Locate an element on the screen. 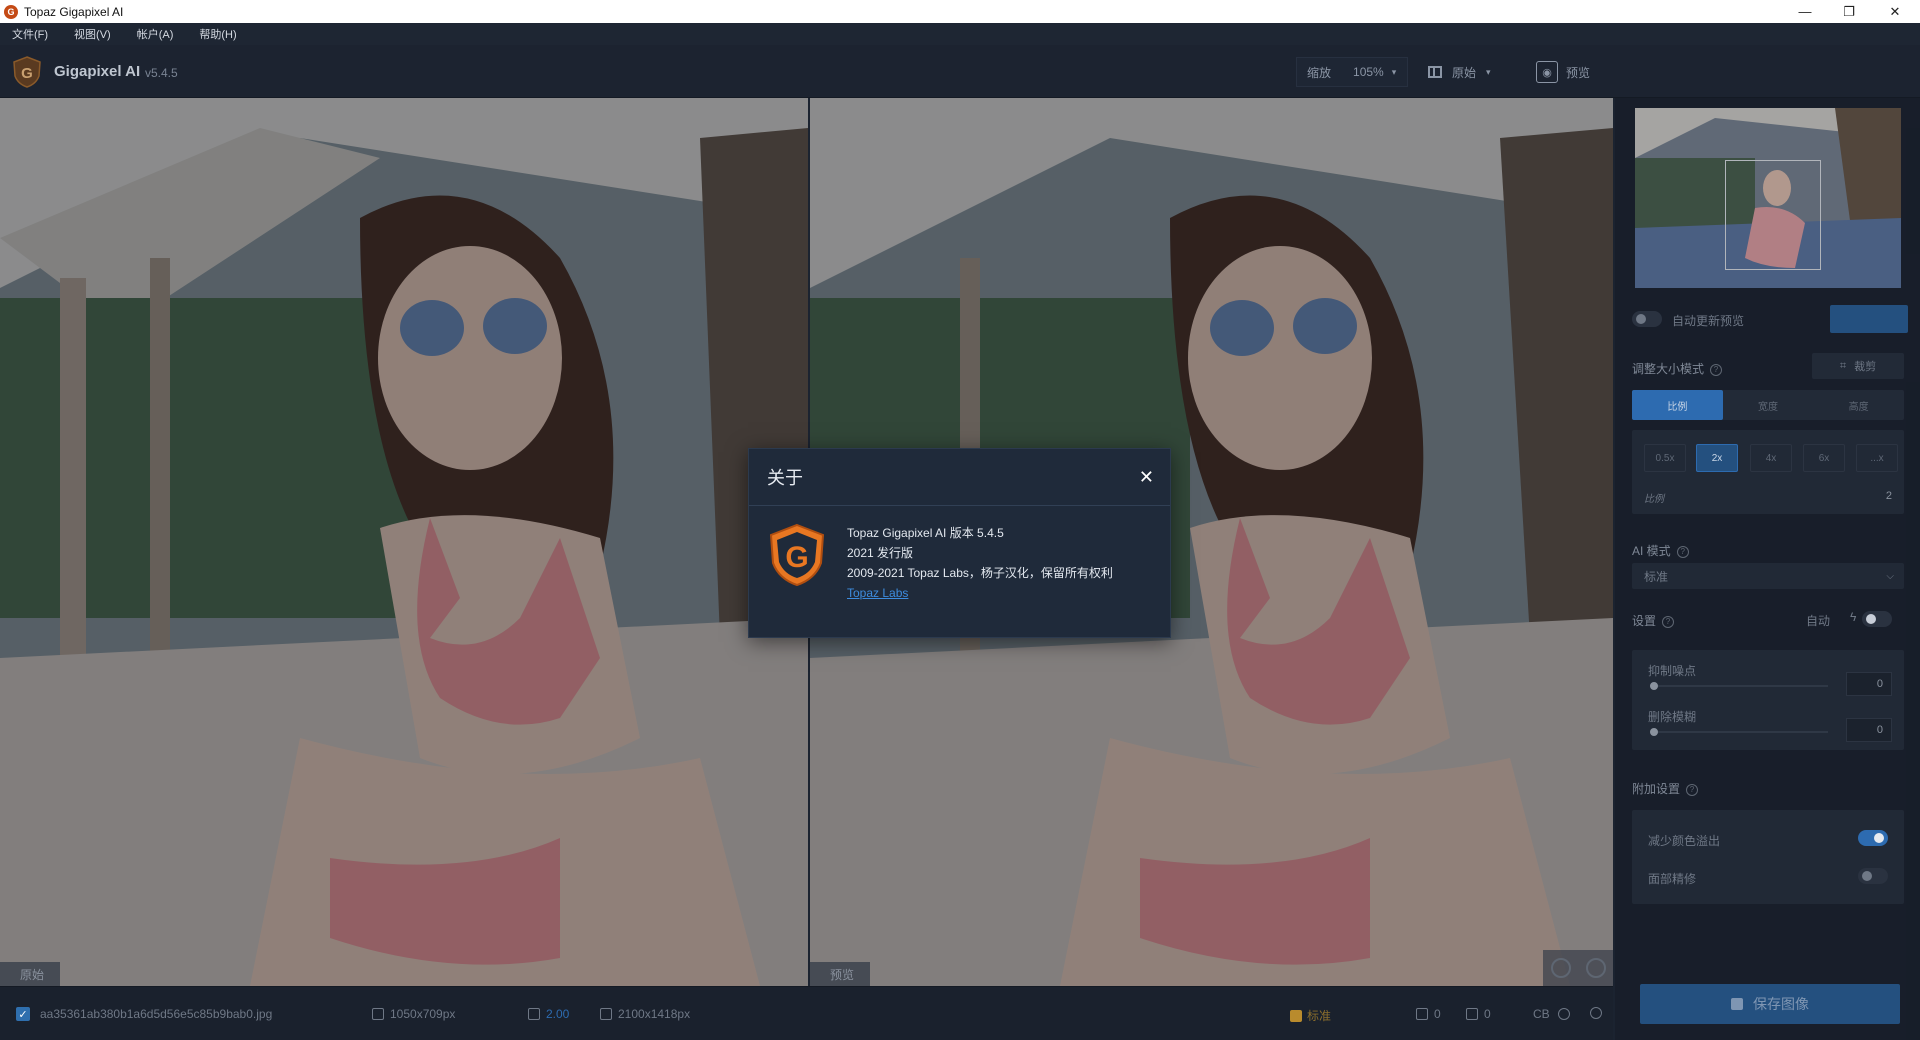 The image size is (1920, 1040). eye-icon: ◉ is located at coordinates (1547, 72).